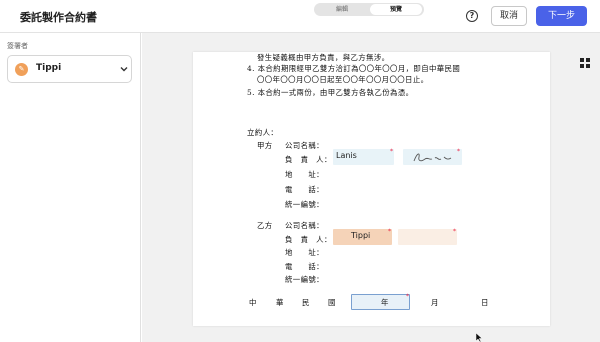 The width and height of the screenshot is (600, 342). I want to click on date-min: 民, so click(306, 302).